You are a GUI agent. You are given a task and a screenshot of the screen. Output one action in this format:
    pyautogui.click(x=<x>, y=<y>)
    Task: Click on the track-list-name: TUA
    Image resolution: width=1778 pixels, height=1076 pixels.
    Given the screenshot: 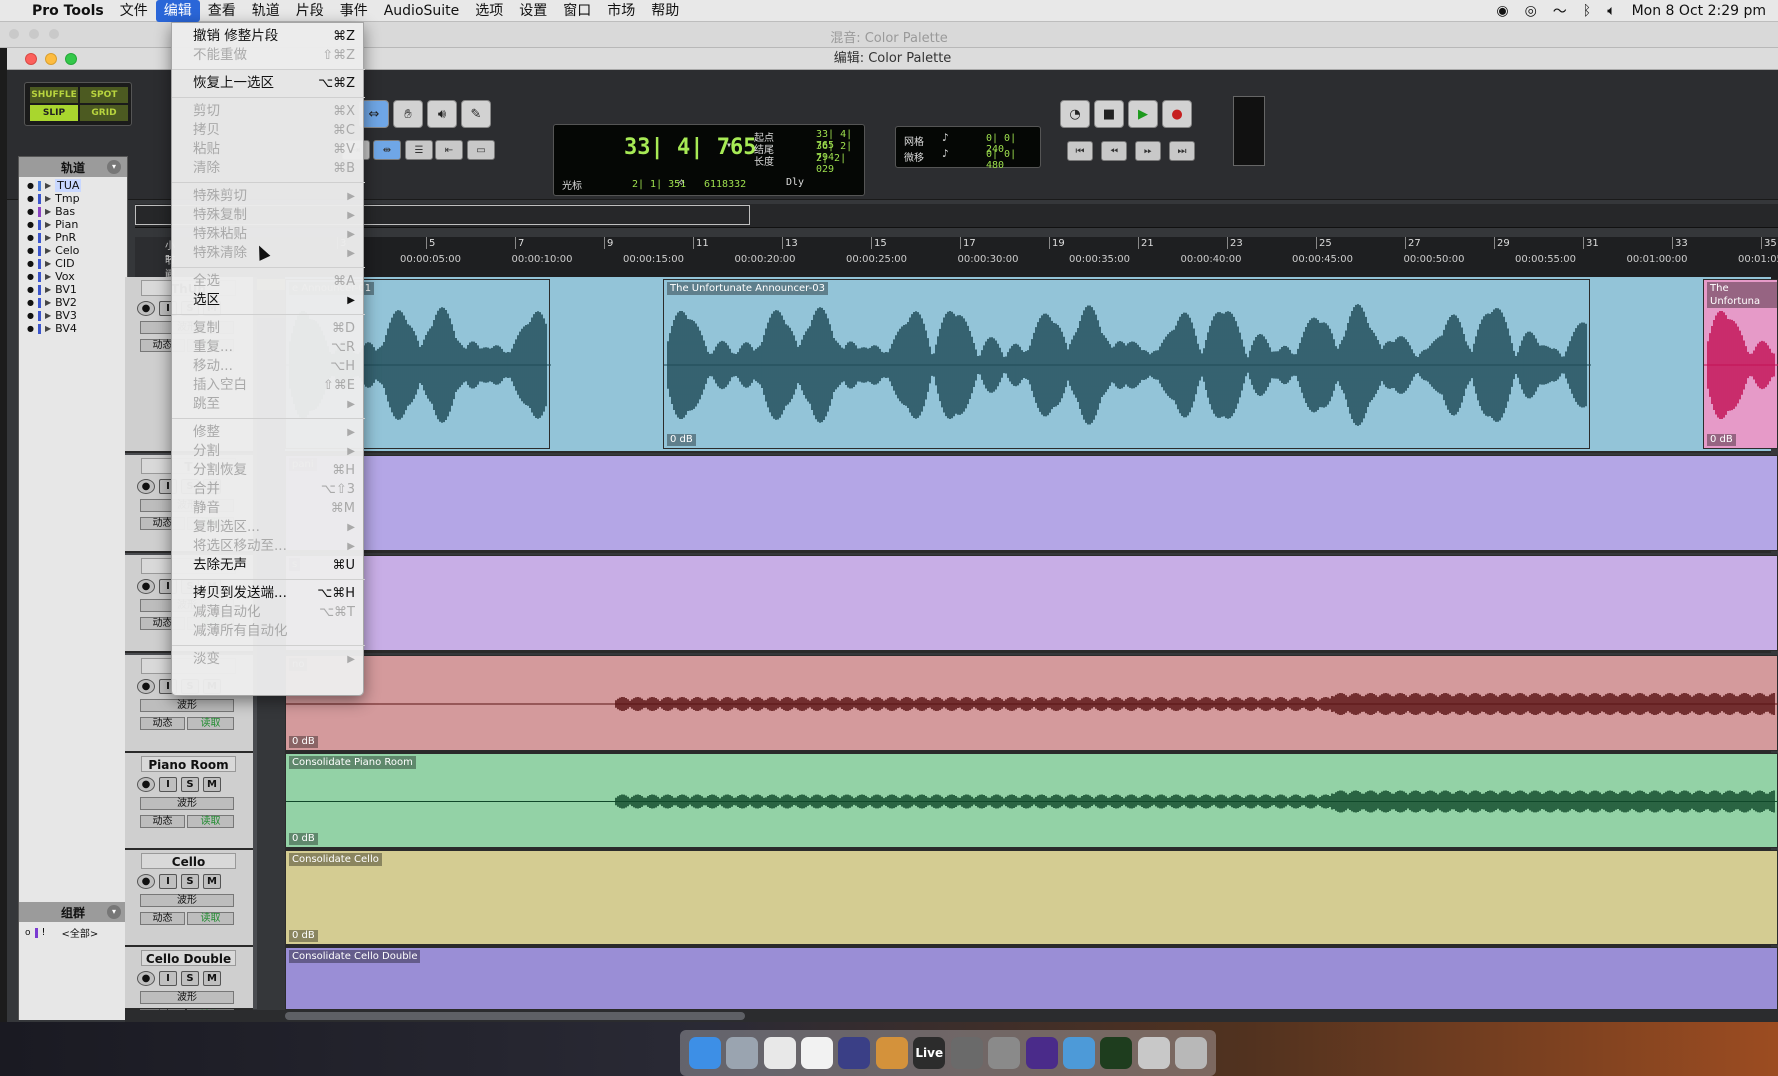 What is the action you would take?
    pyautogui.click(x=68, y=185)
    